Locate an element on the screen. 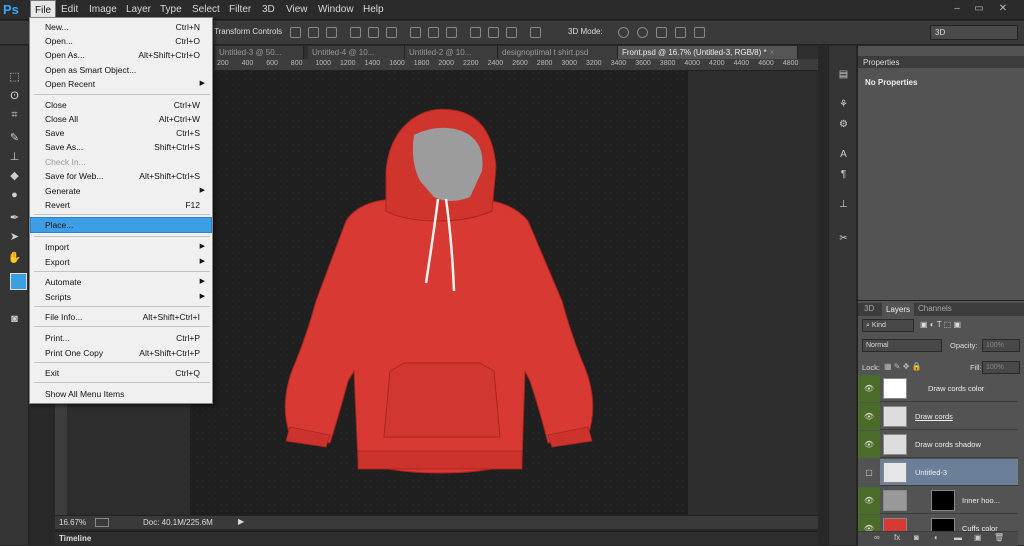  align-left-icon is located at coordinates (355, 32).